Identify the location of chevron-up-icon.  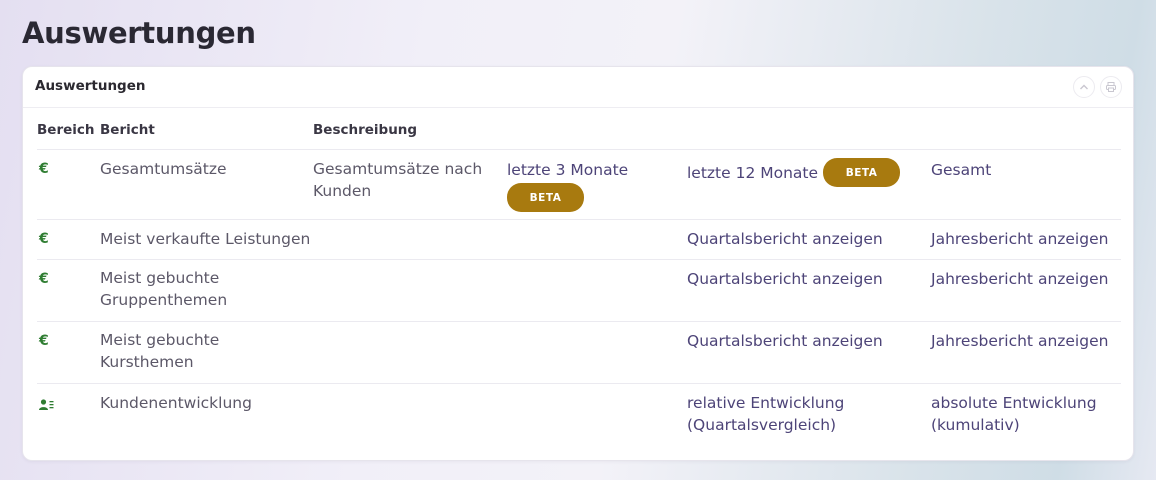
(1084, 87).